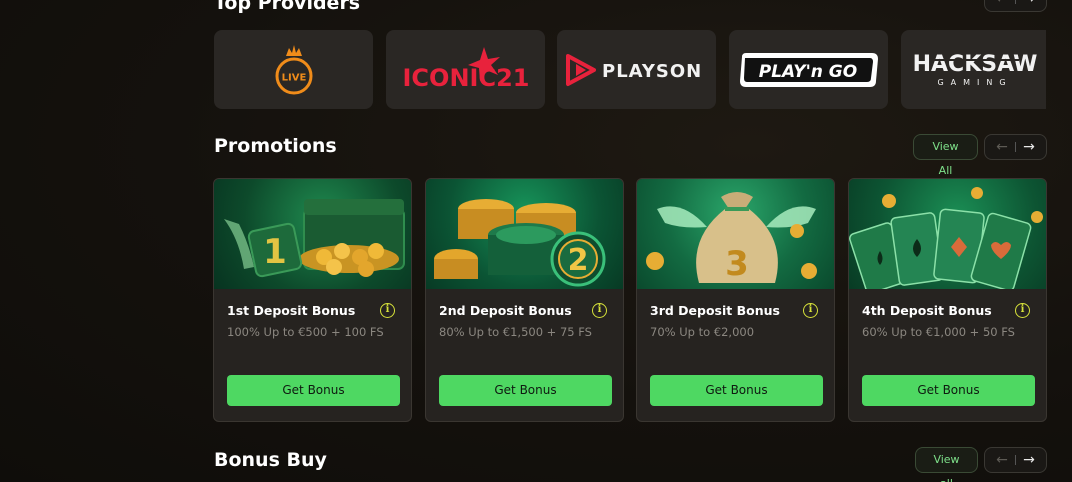  Describe the element at coordinates (947, 234) in the screenshot. I see `playing-cards-art-icon` at that location.